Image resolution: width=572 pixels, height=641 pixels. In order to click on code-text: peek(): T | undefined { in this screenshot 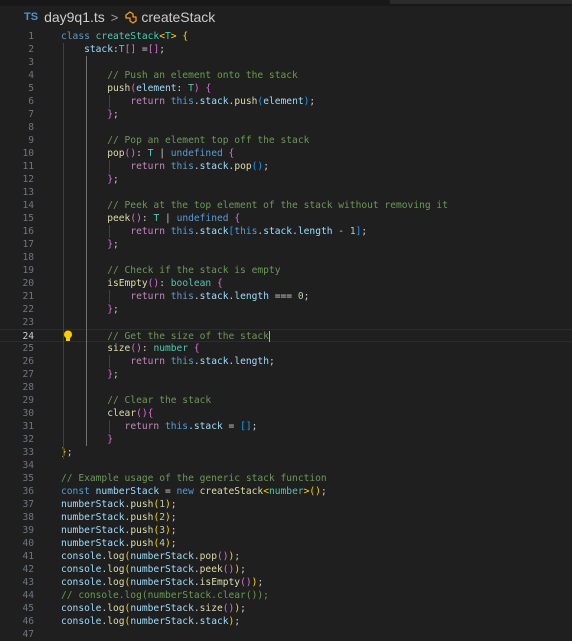, I will do `click(150, 218)`.